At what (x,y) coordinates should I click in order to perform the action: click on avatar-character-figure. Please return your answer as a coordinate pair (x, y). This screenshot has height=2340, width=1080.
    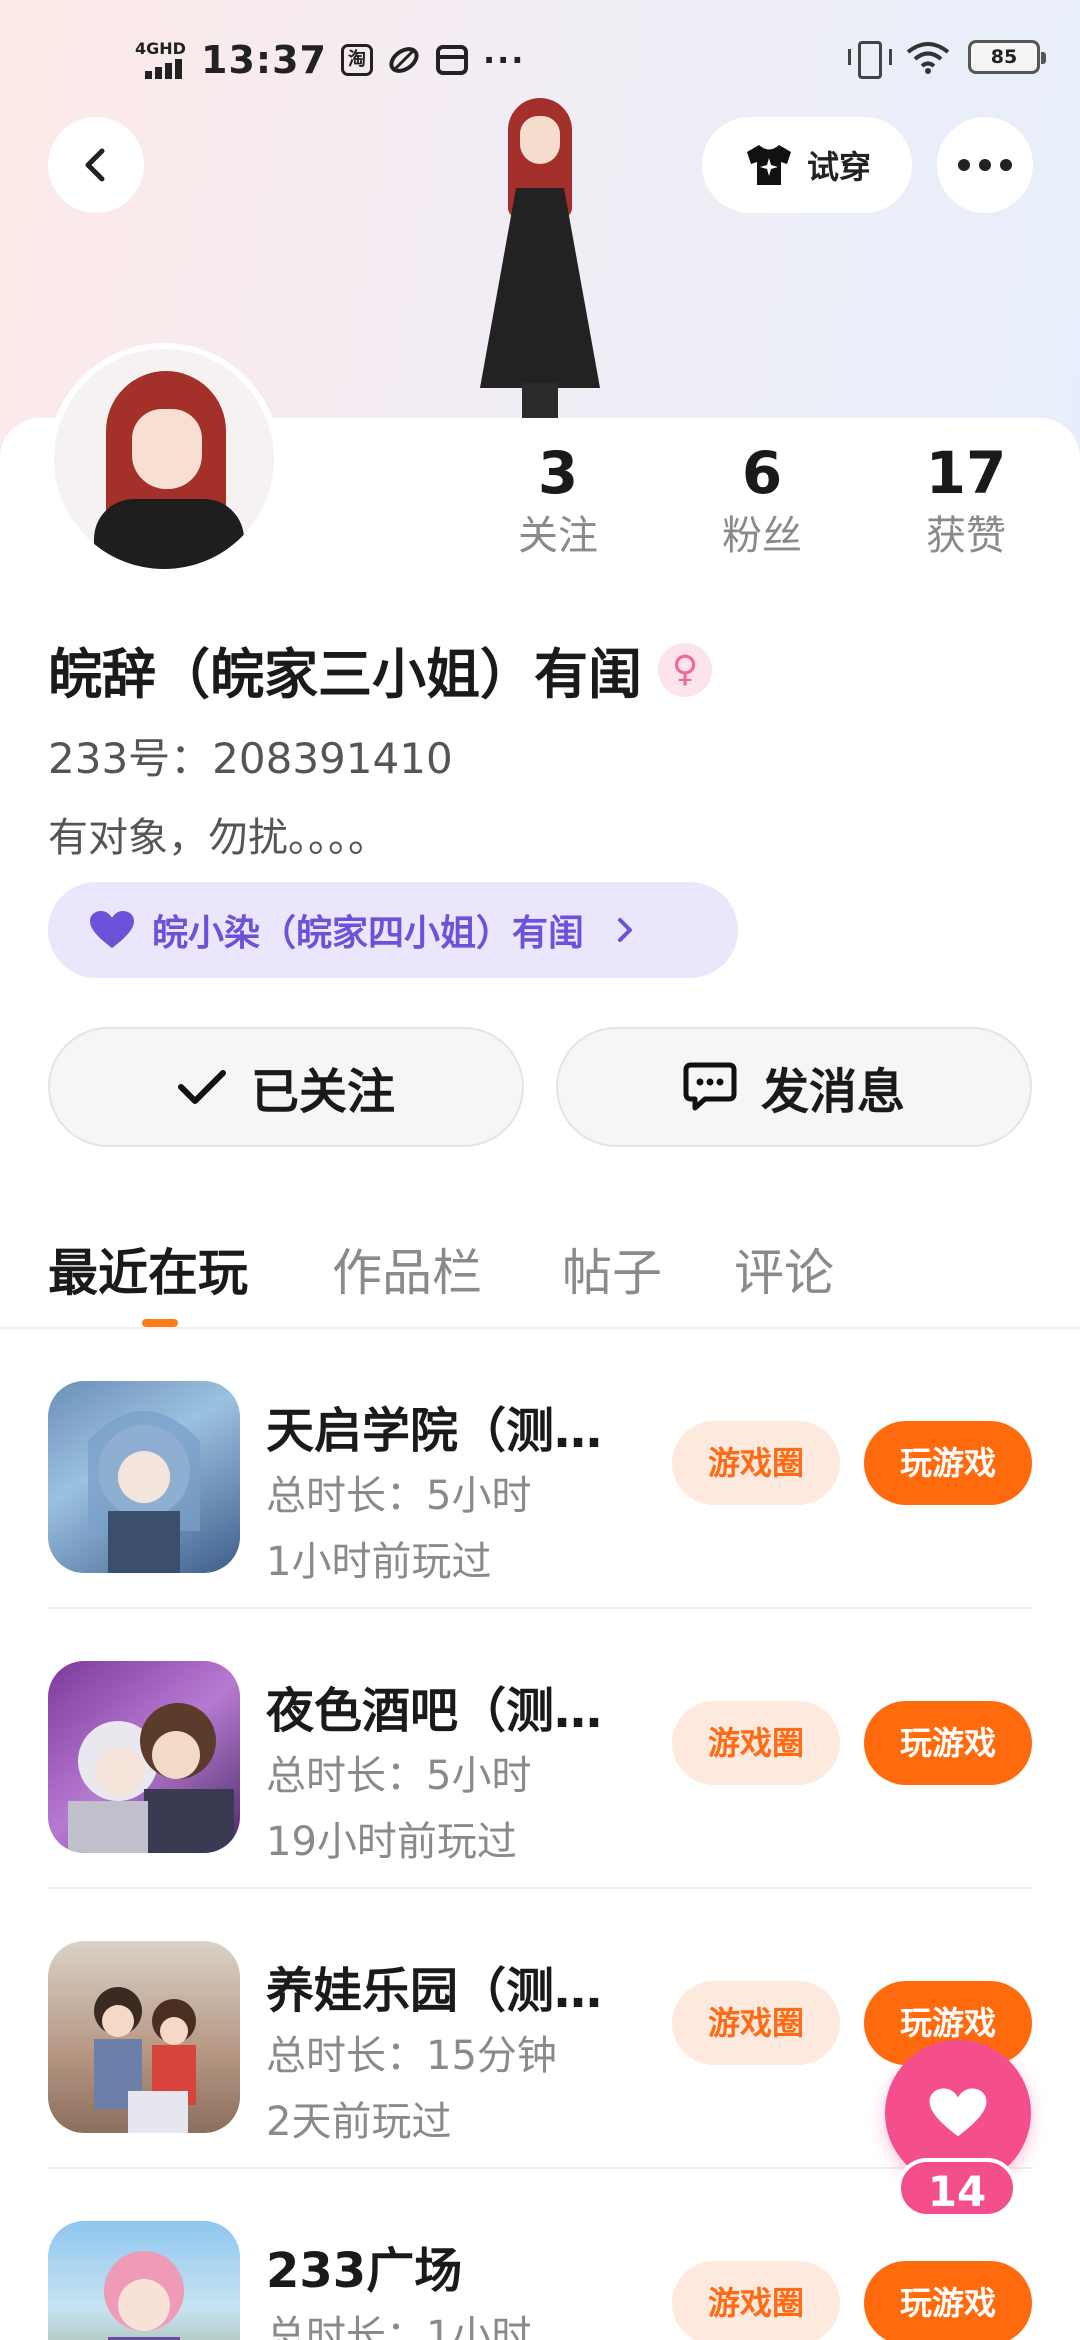
    Looking at the image, I should click on (540, 258).